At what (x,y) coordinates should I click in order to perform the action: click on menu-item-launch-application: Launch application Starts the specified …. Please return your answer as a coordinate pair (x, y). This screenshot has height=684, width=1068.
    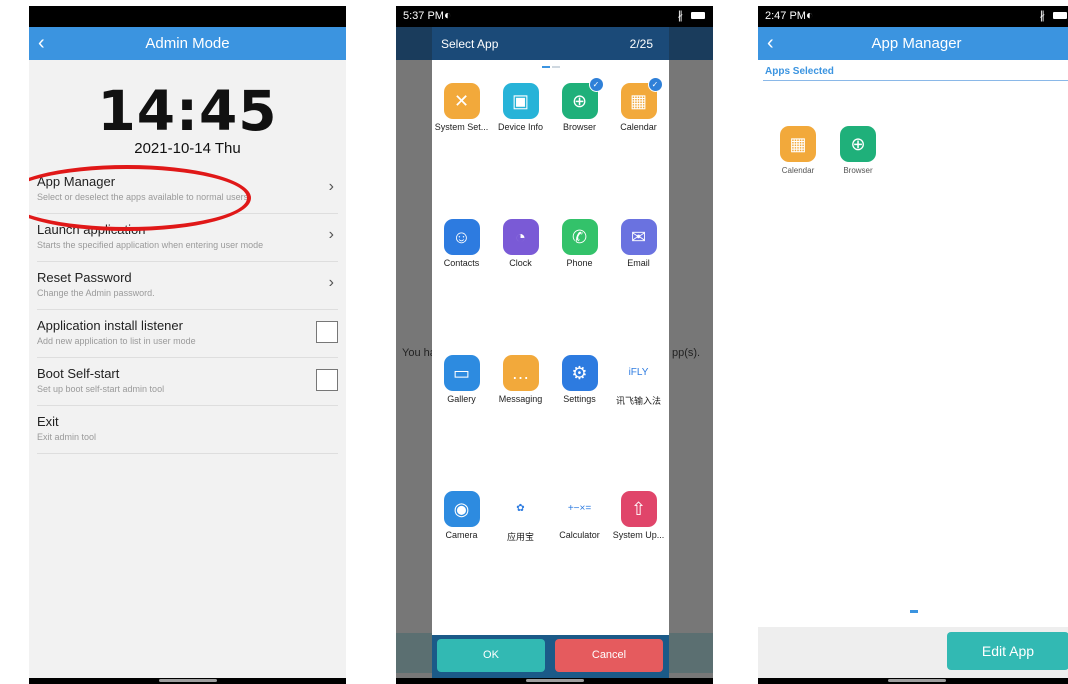
    Looking at the image, I should click on (187, 238).